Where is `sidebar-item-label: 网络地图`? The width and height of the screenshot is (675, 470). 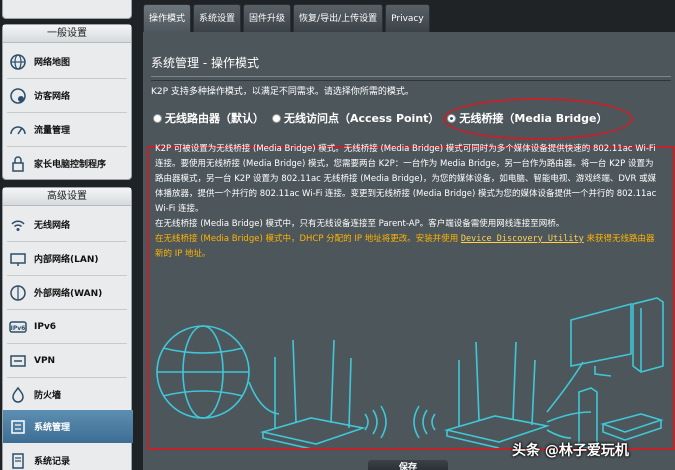
sidebar-item-label: 网络地图 is located at coordinates (52, 63).